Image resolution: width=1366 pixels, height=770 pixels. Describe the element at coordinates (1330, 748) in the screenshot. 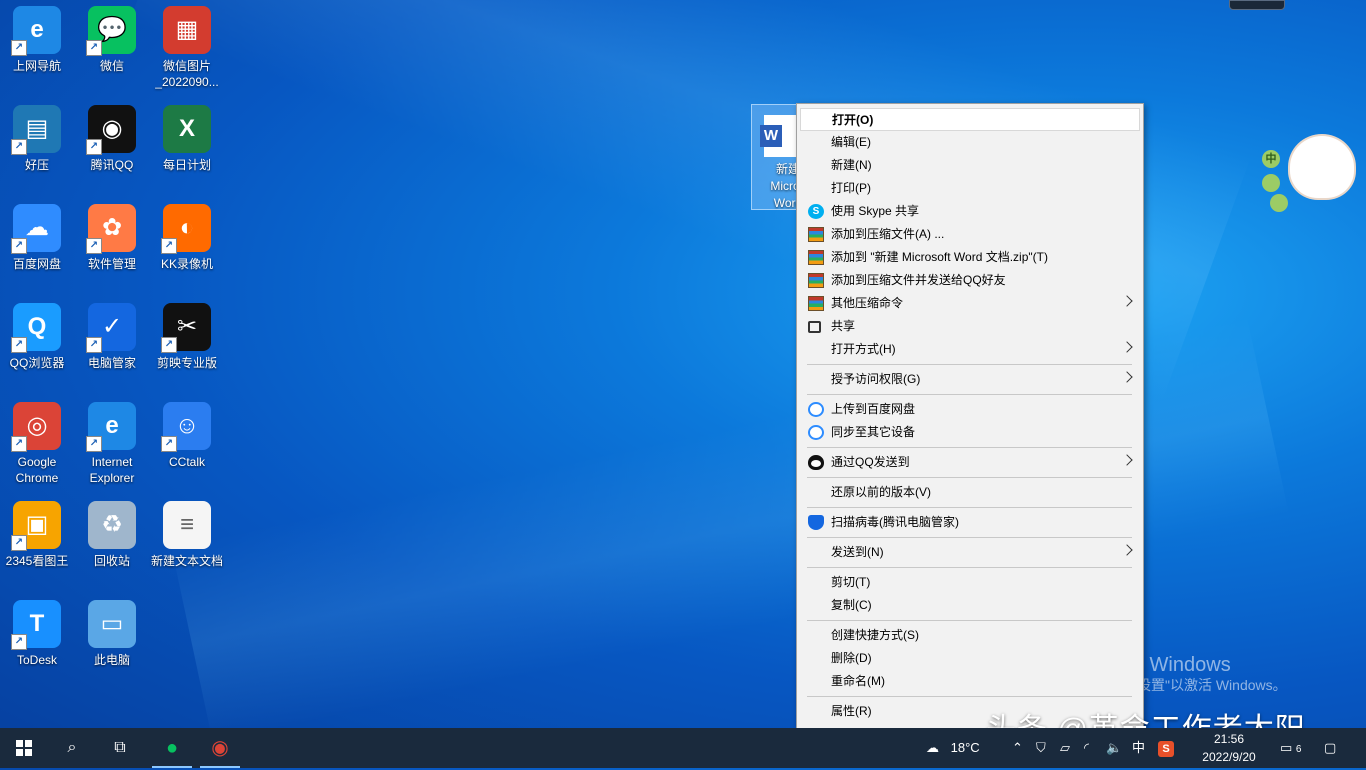

I see `show-desktop-button: ▢` at that location.